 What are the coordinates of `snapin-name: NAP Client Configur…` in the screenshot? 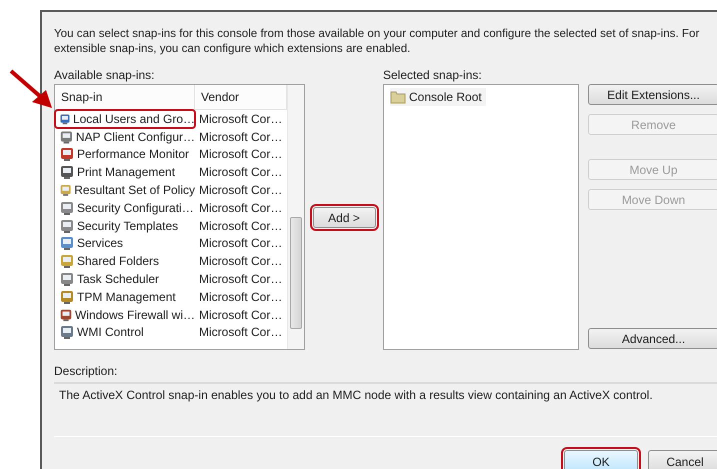 It's located at (125, 137).